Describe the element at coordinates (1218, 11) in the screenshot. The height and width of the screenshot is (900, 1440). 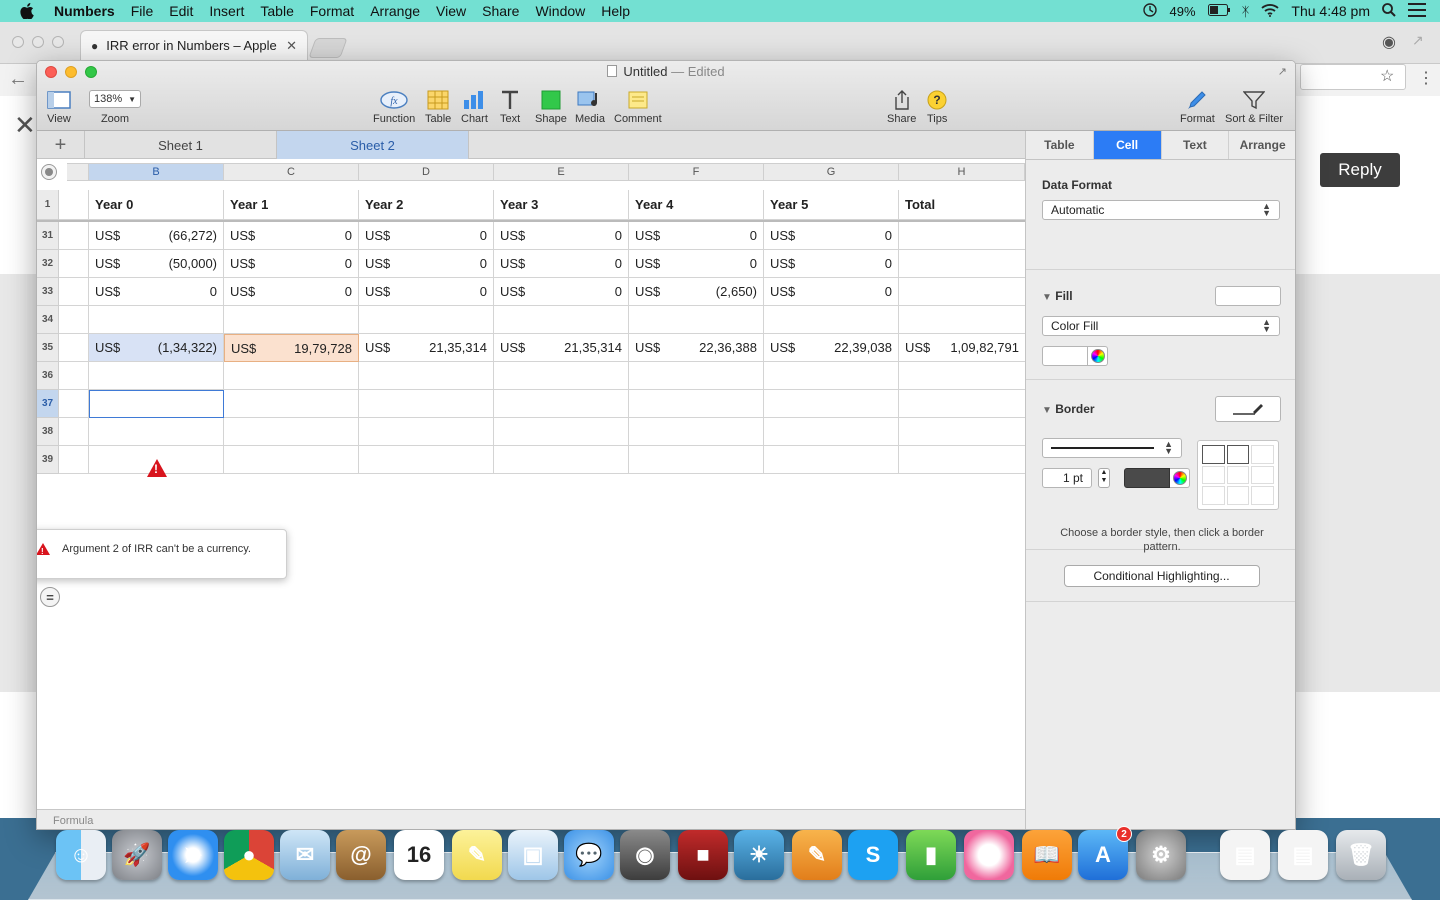
I see `battery-icon` at that location.